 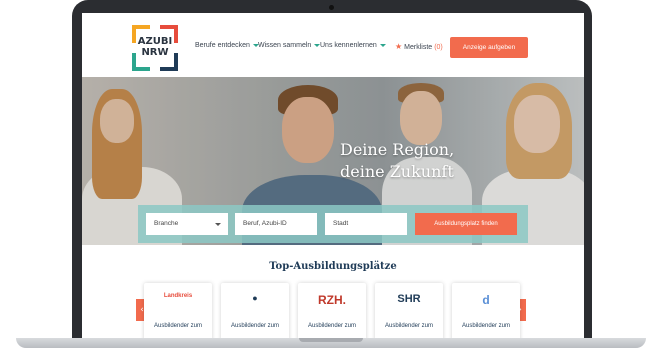 What do you see at coordinates (486, 300) in the screenshot?
I see `company-logo: d` at bounding box center [486, 300].